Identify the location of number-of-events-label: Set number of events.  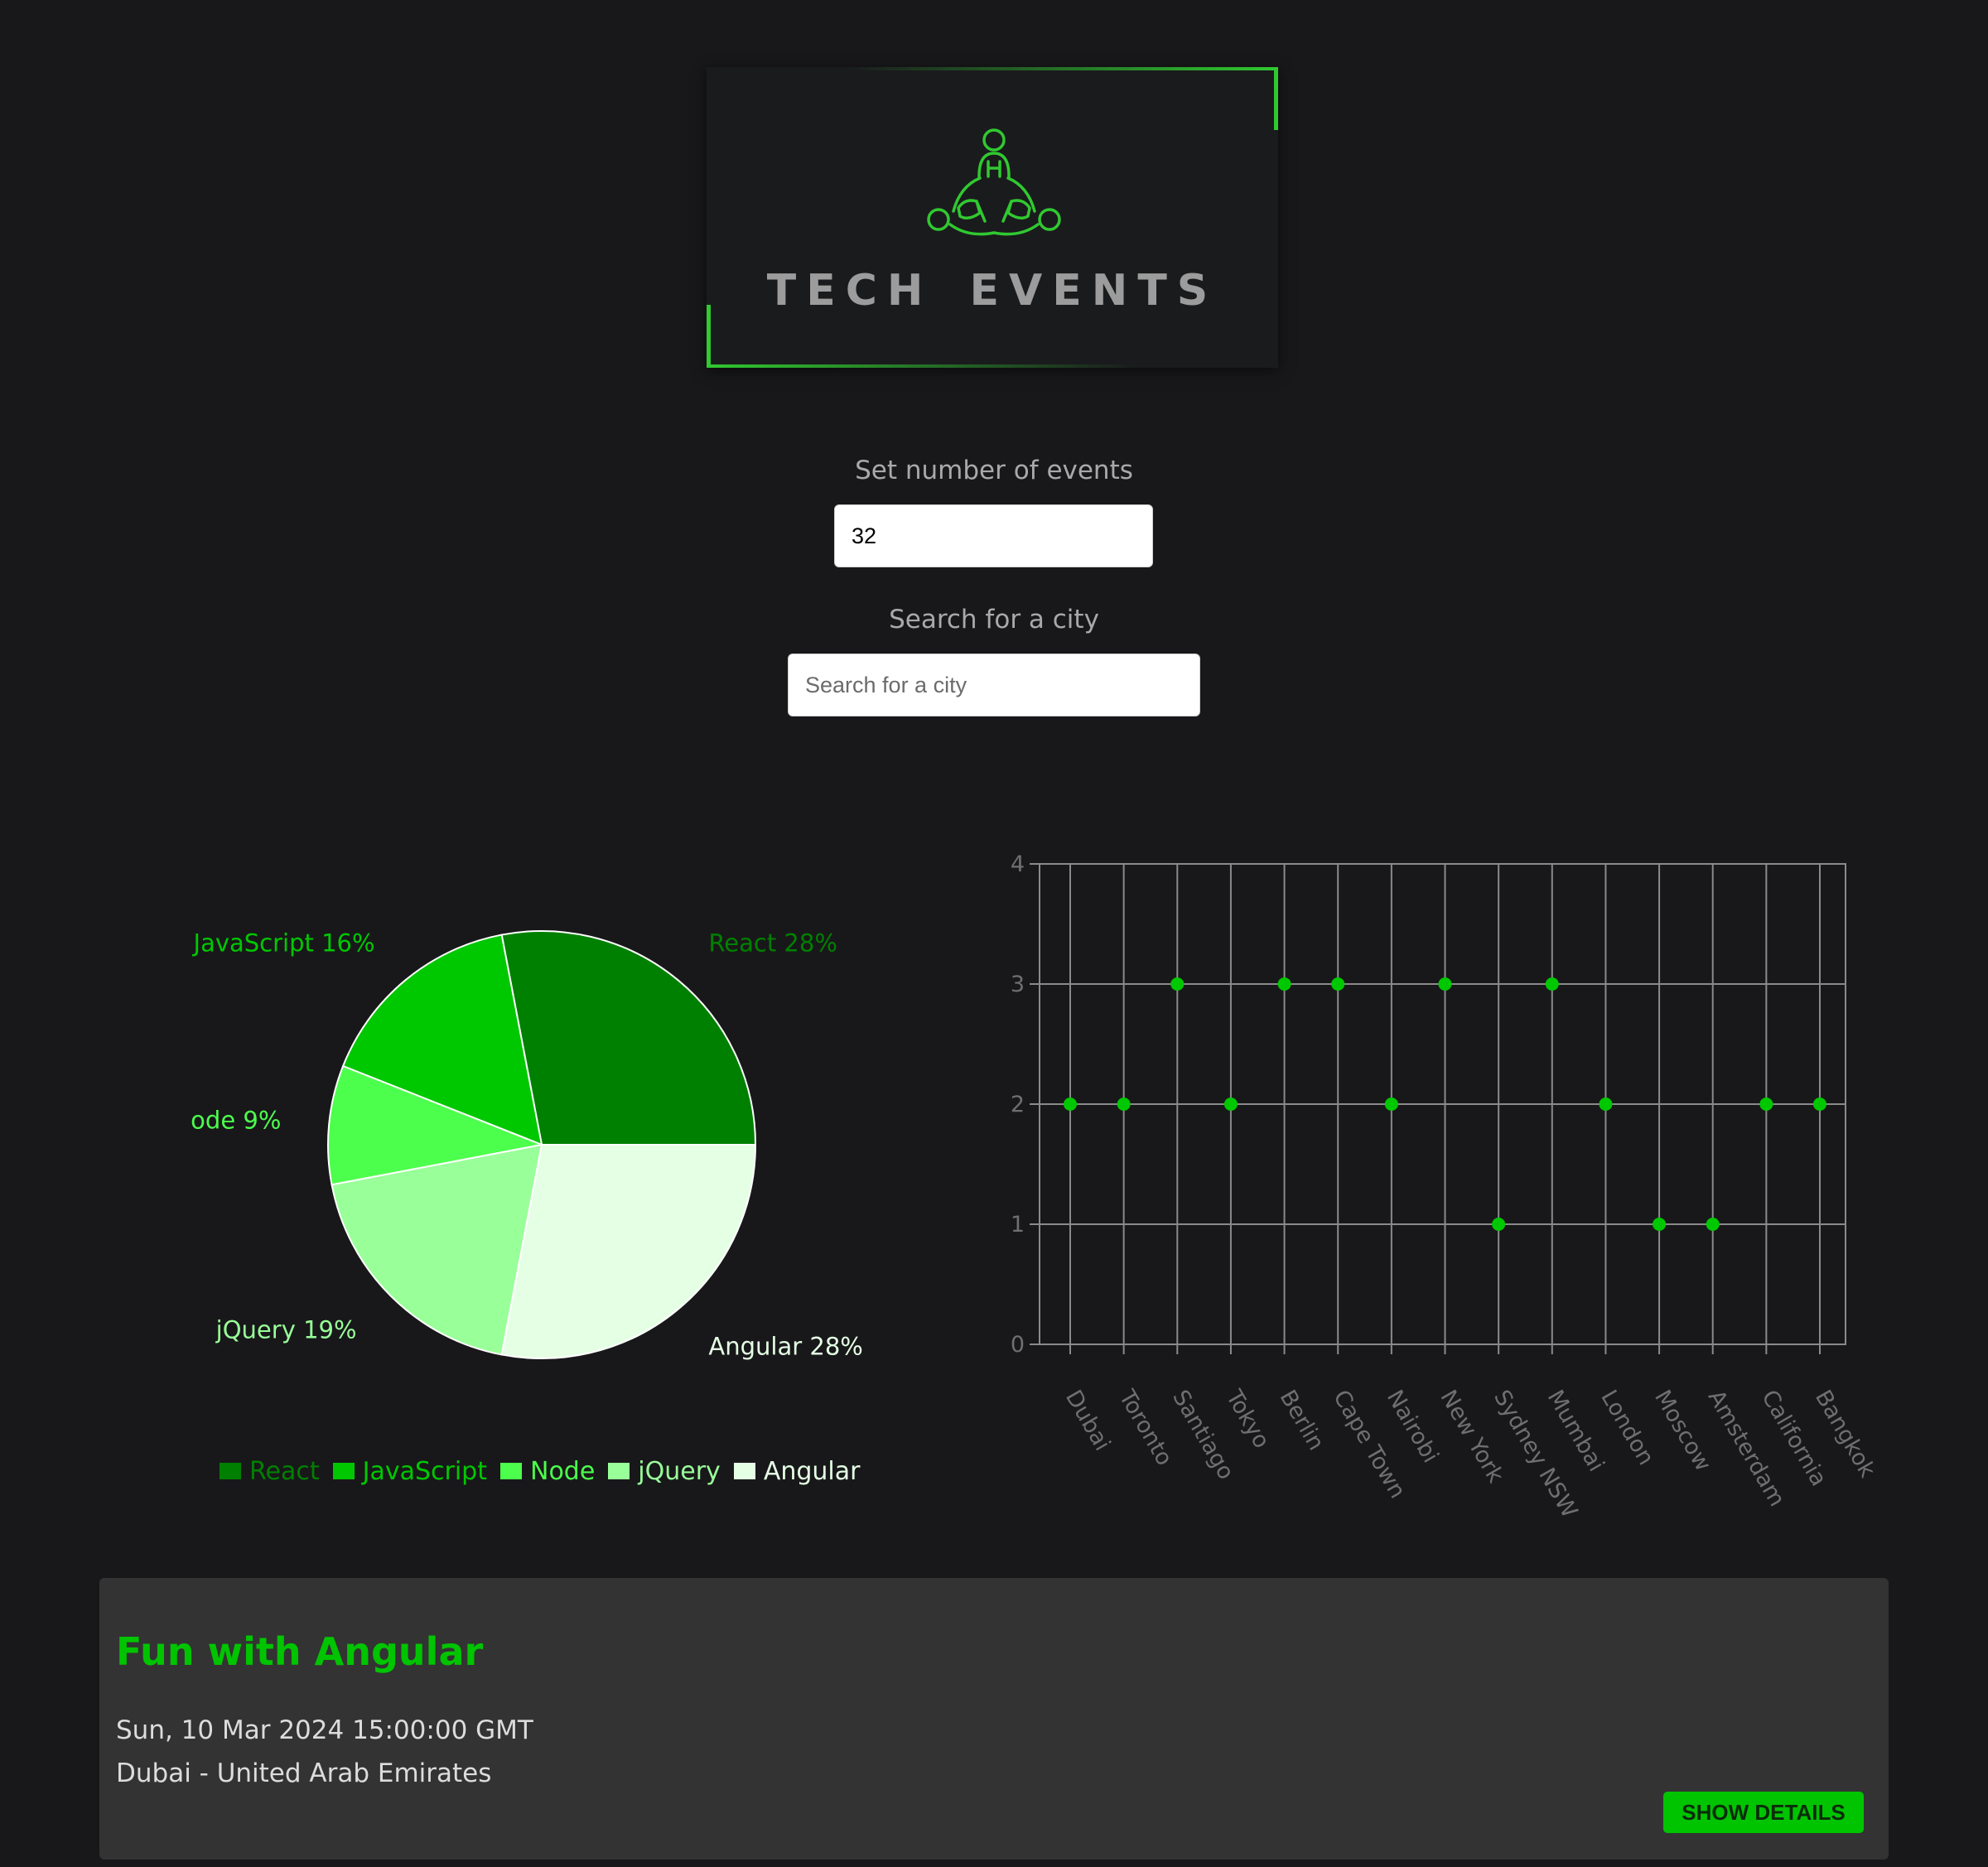
(994, 470).